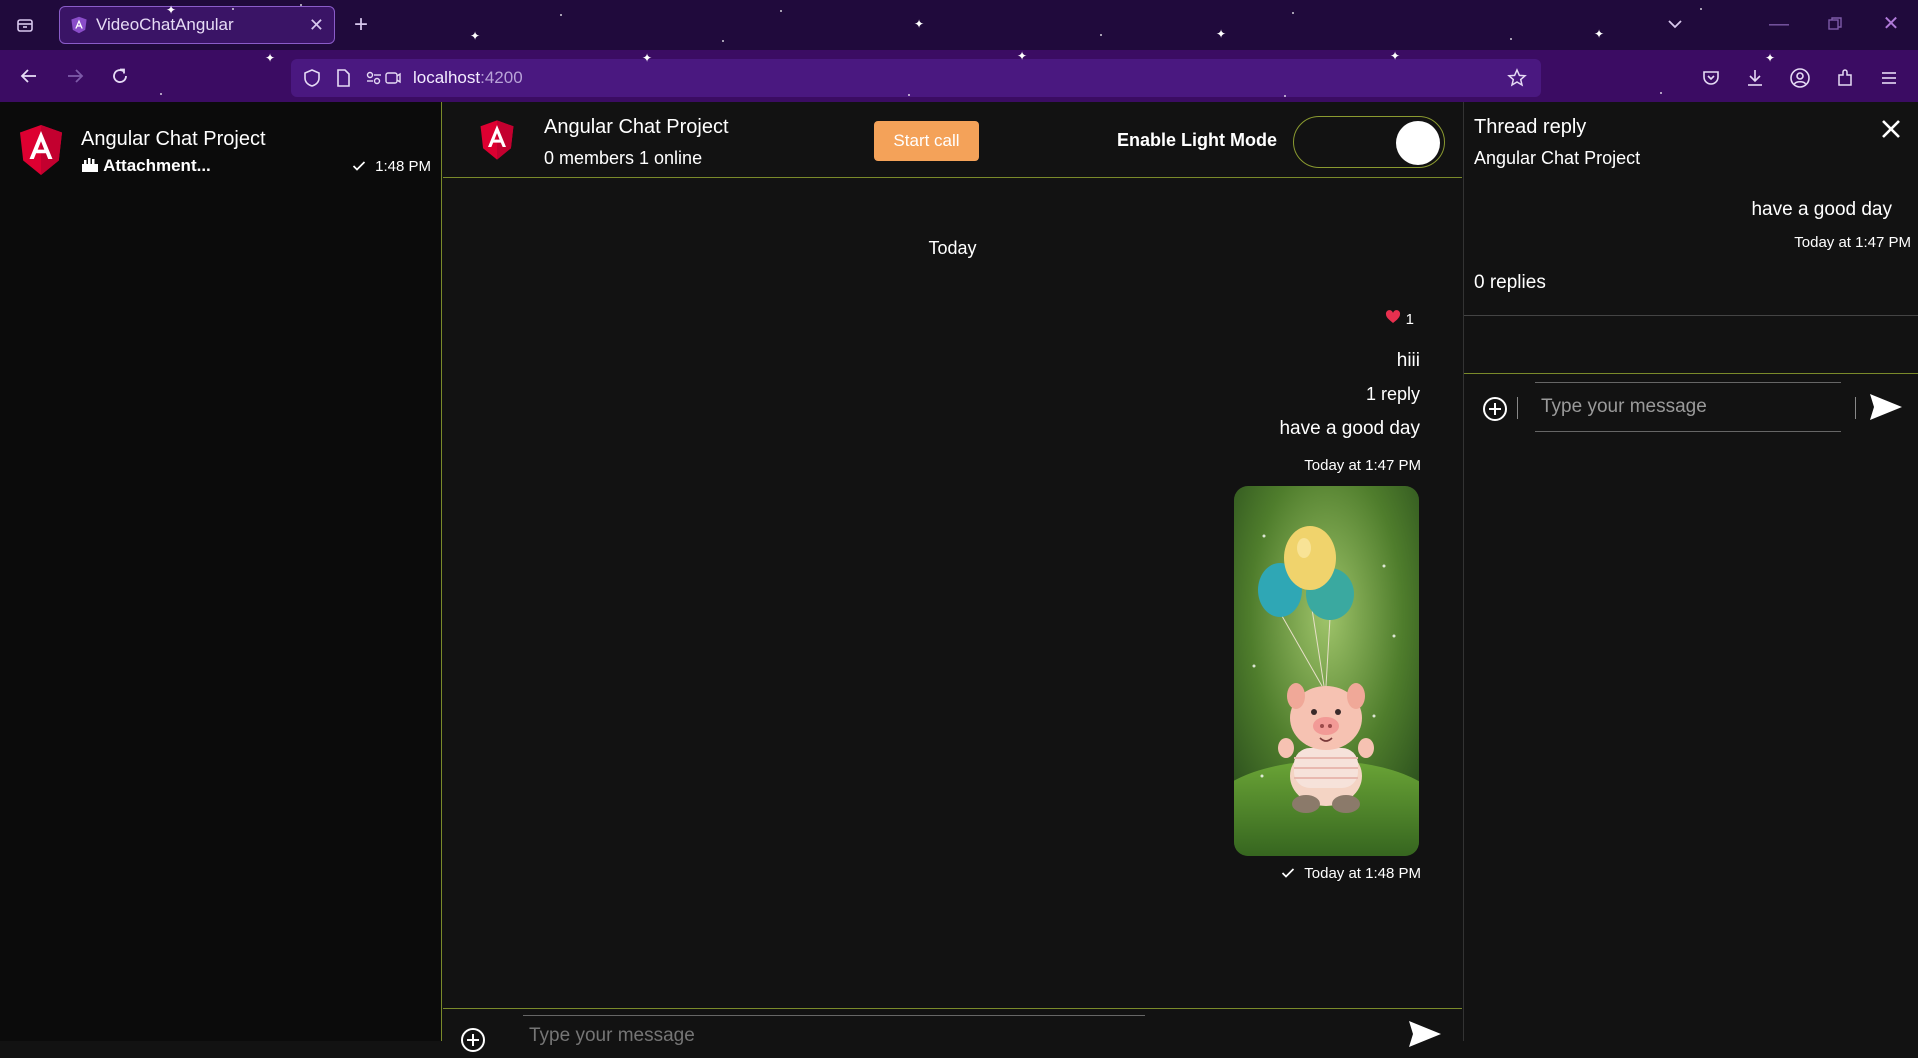 The image size is (1918, 1058). Describe the element at coordinates (312, 78) in the screenshot. I see `shield-icon` at that location.